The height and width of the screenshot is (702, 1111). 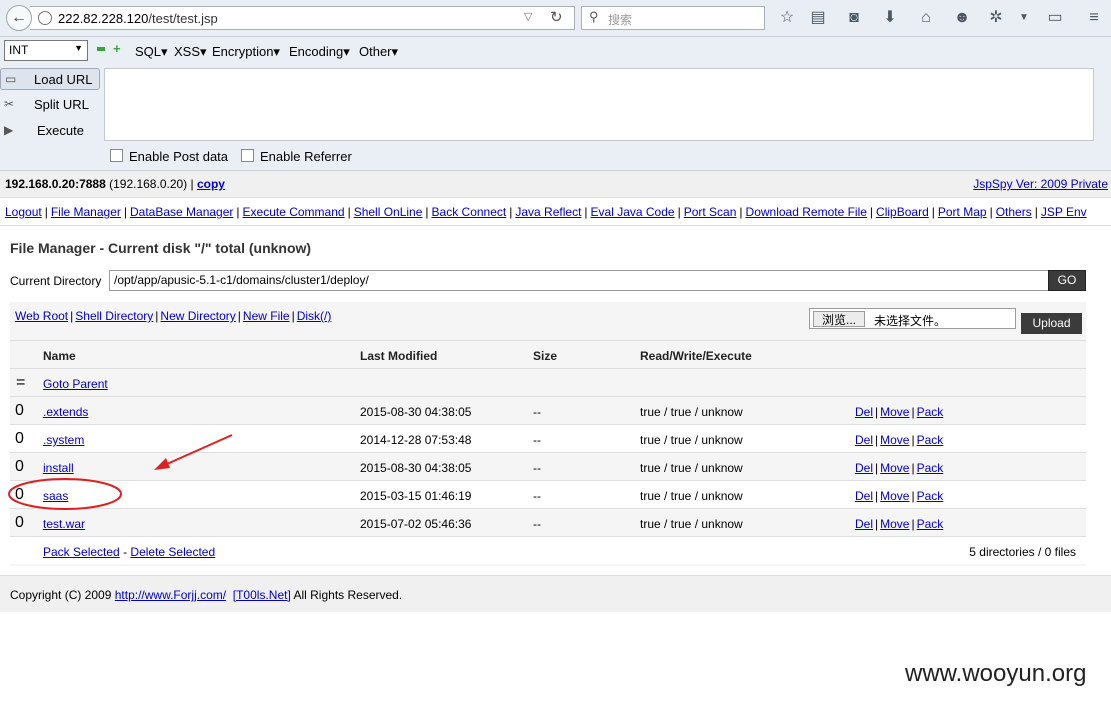 What do you see at coordinates (296, 156) in the screenshot?
I see `enable-referrer-checkbox: Enable Referrer` at bounding box center [296, 156].